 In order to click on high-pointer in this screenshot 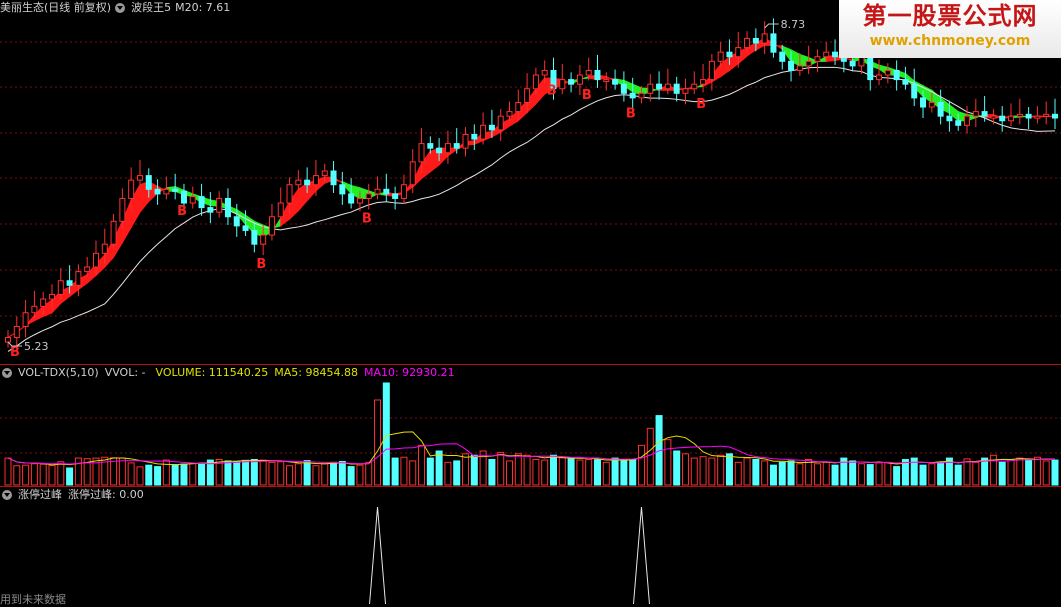, I will do `click(772, 26)`.